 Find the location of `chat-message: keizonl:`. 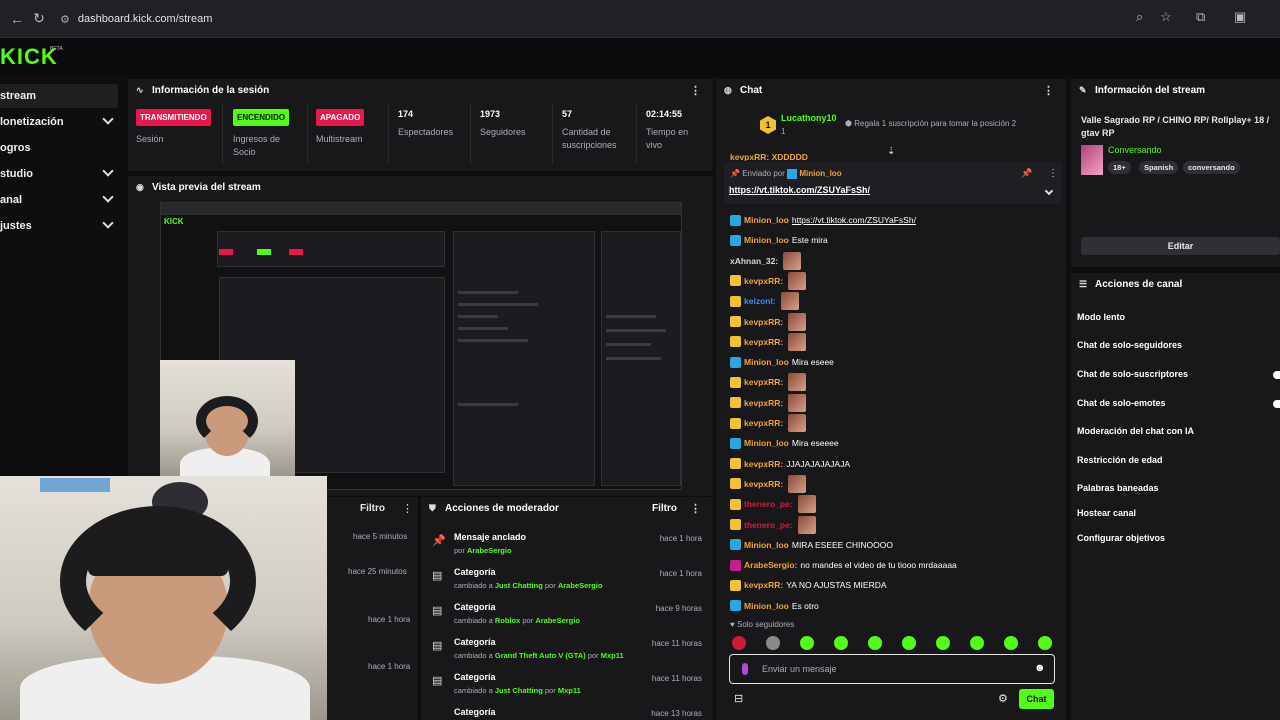

chat-message: keizonl: is located at coordinates (764, 301).